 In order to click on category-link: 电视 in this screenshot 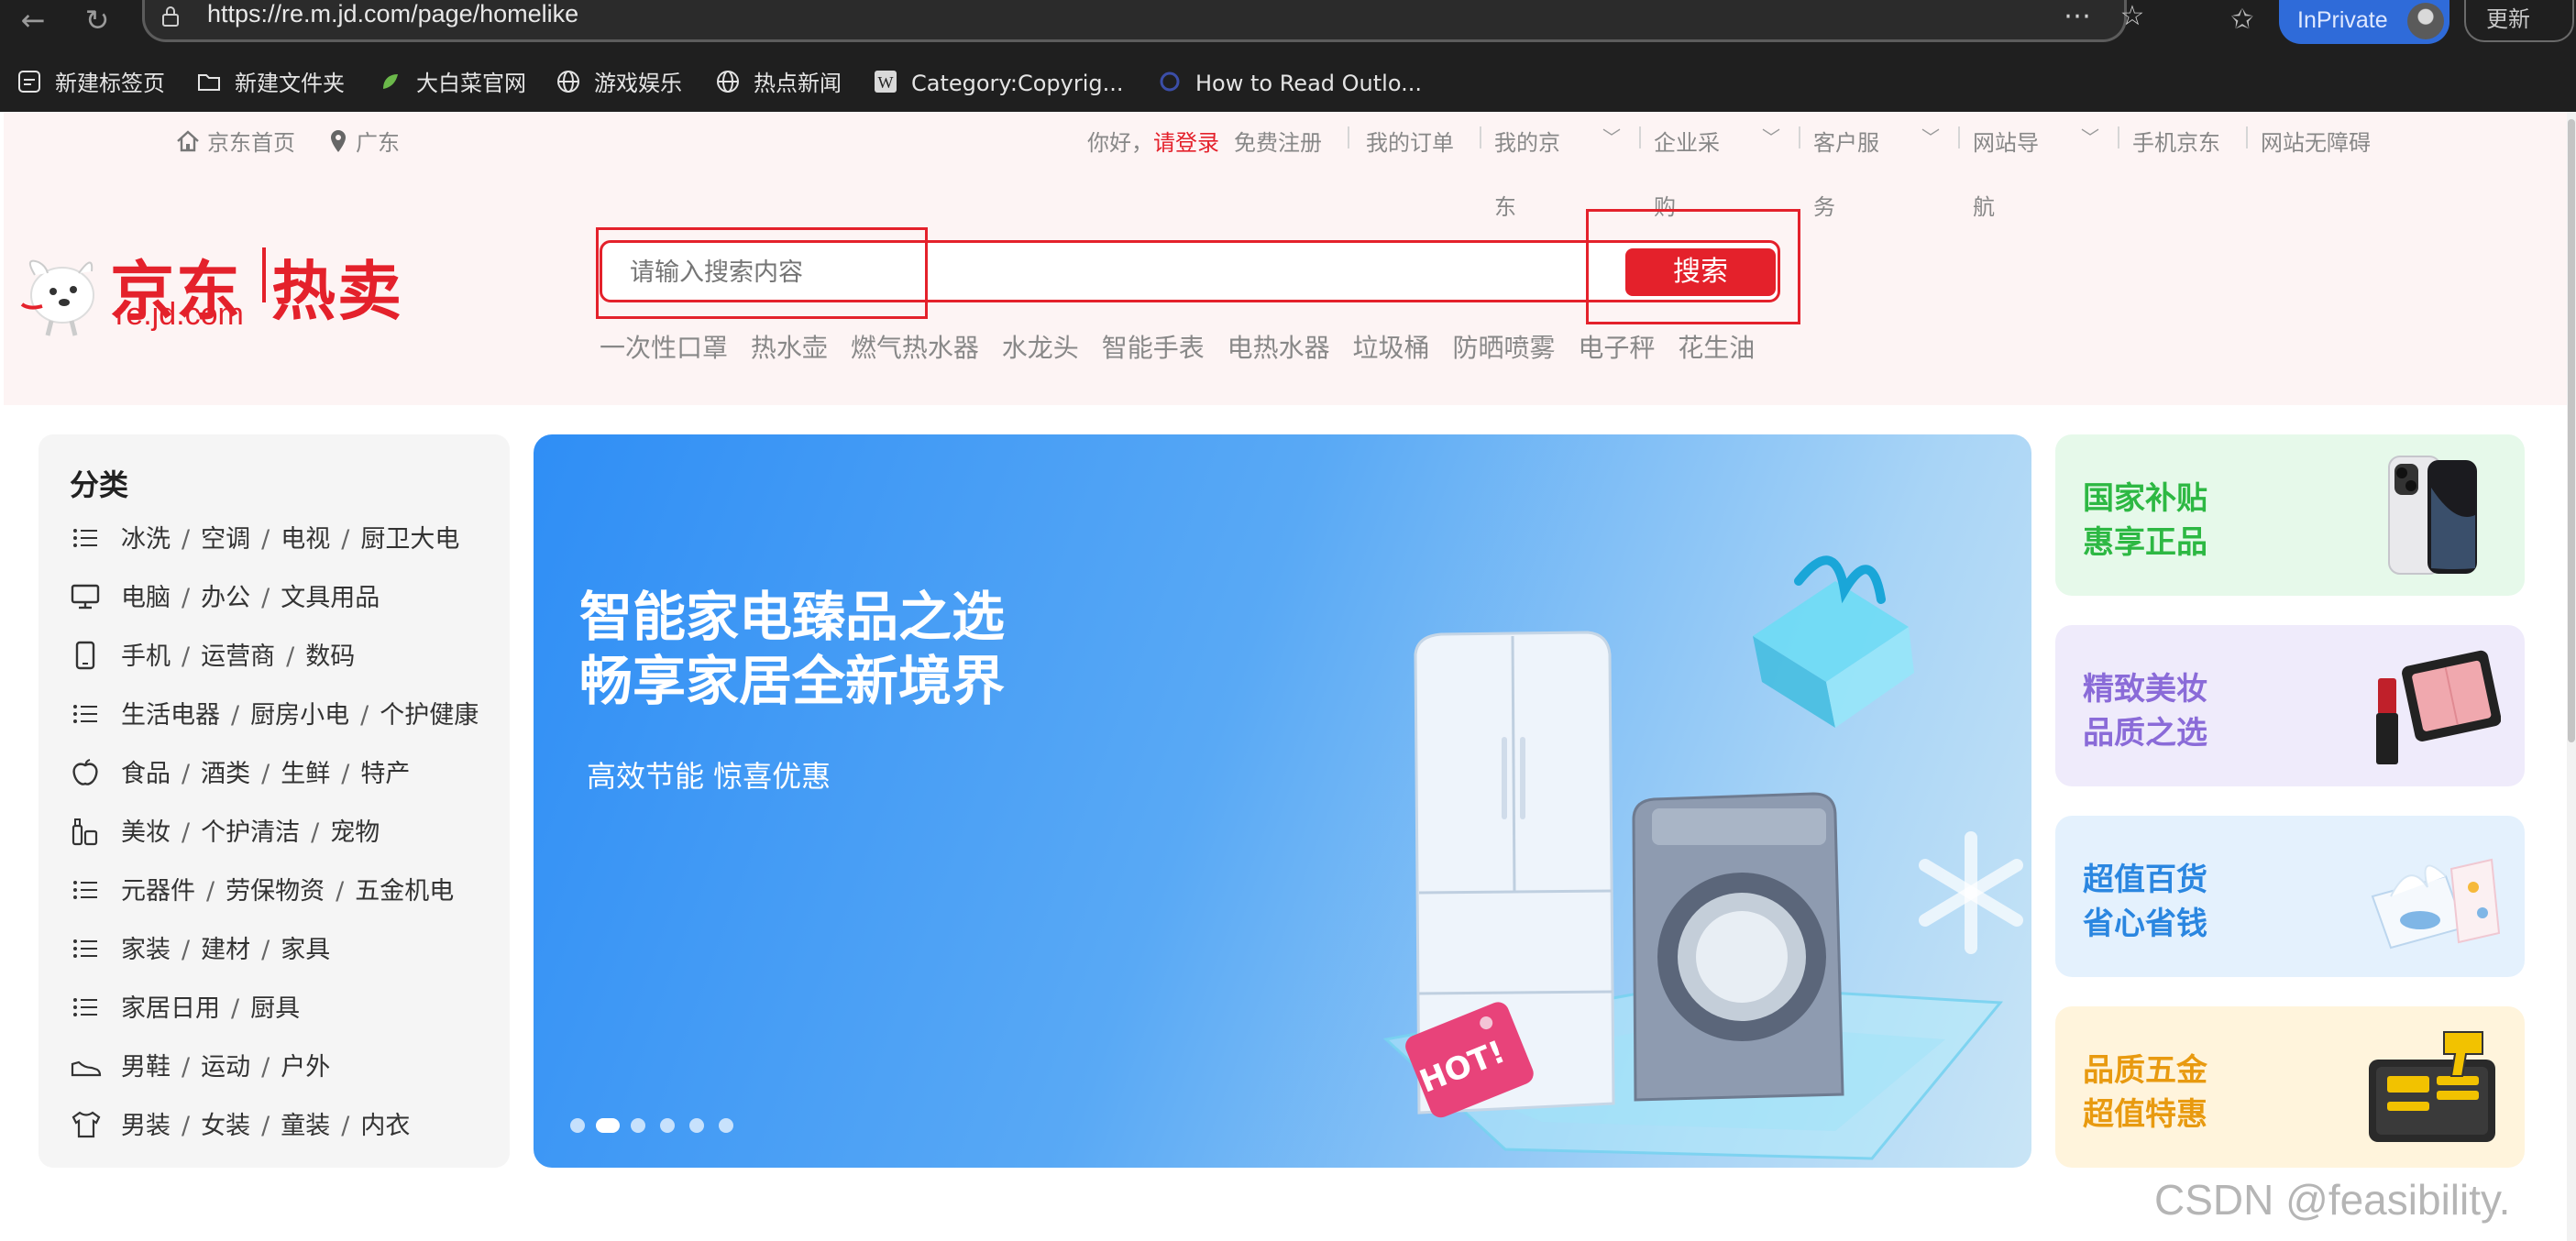, I will do `click(305, 539)`.